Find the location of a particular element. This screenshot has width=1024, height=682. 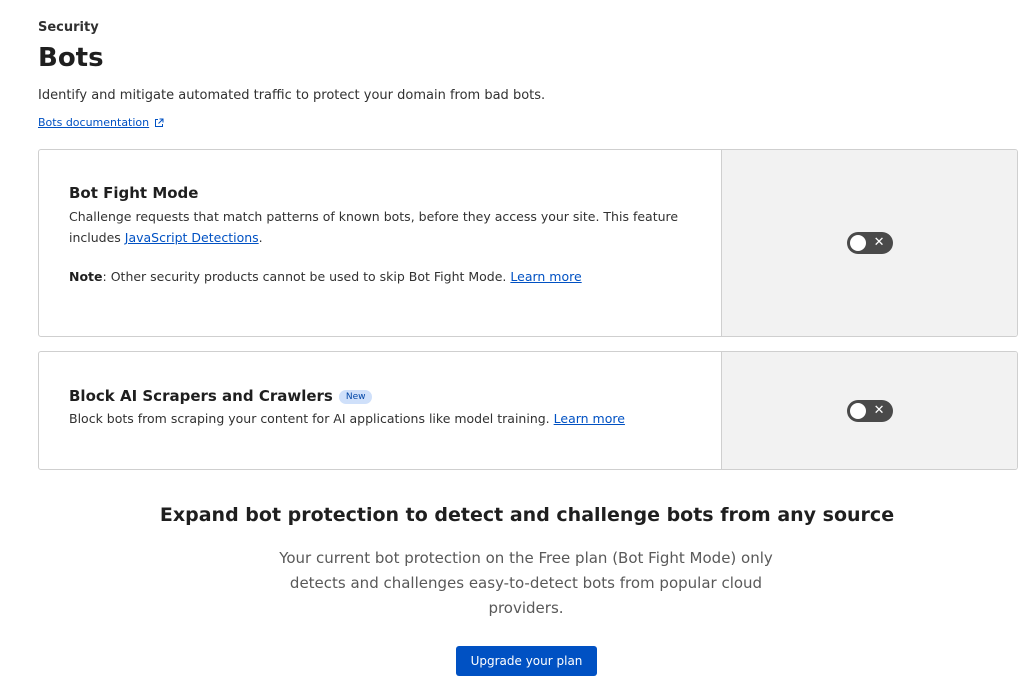

bots-documentation-link: Bots documentation is located at coordinates (101, 122).